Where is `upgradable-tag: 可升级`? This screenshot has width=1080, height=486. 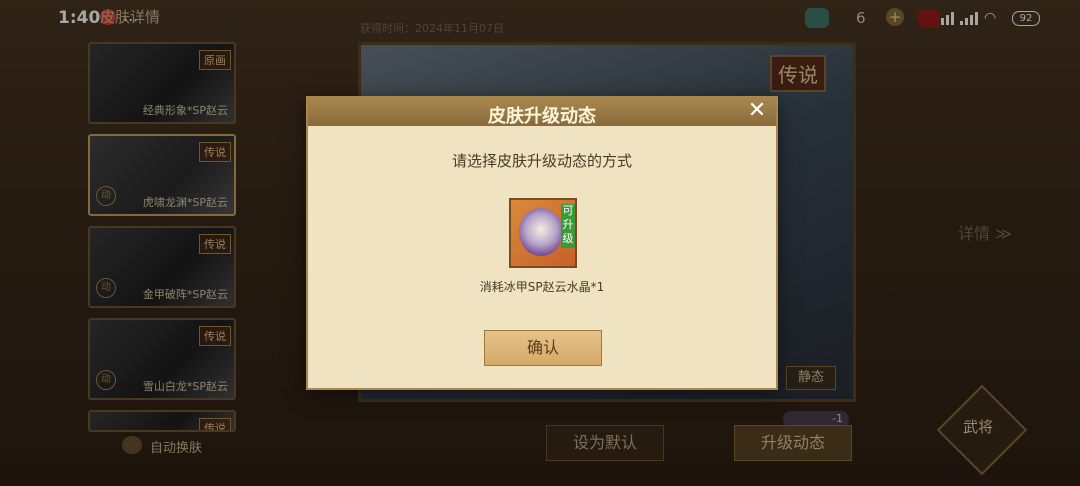
upgradable-tag: 可升级 is located at coordinates (568, 226).